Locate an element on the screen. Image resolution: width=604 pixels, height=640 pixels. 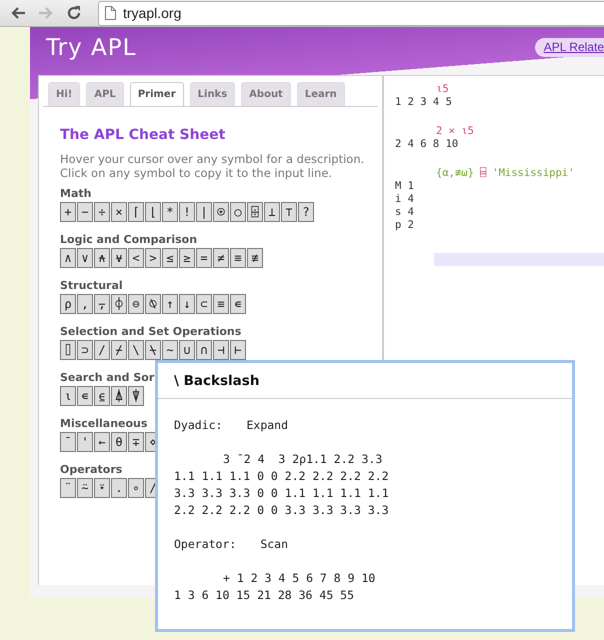
section-name: Scan is located at coordinates (274, 544).